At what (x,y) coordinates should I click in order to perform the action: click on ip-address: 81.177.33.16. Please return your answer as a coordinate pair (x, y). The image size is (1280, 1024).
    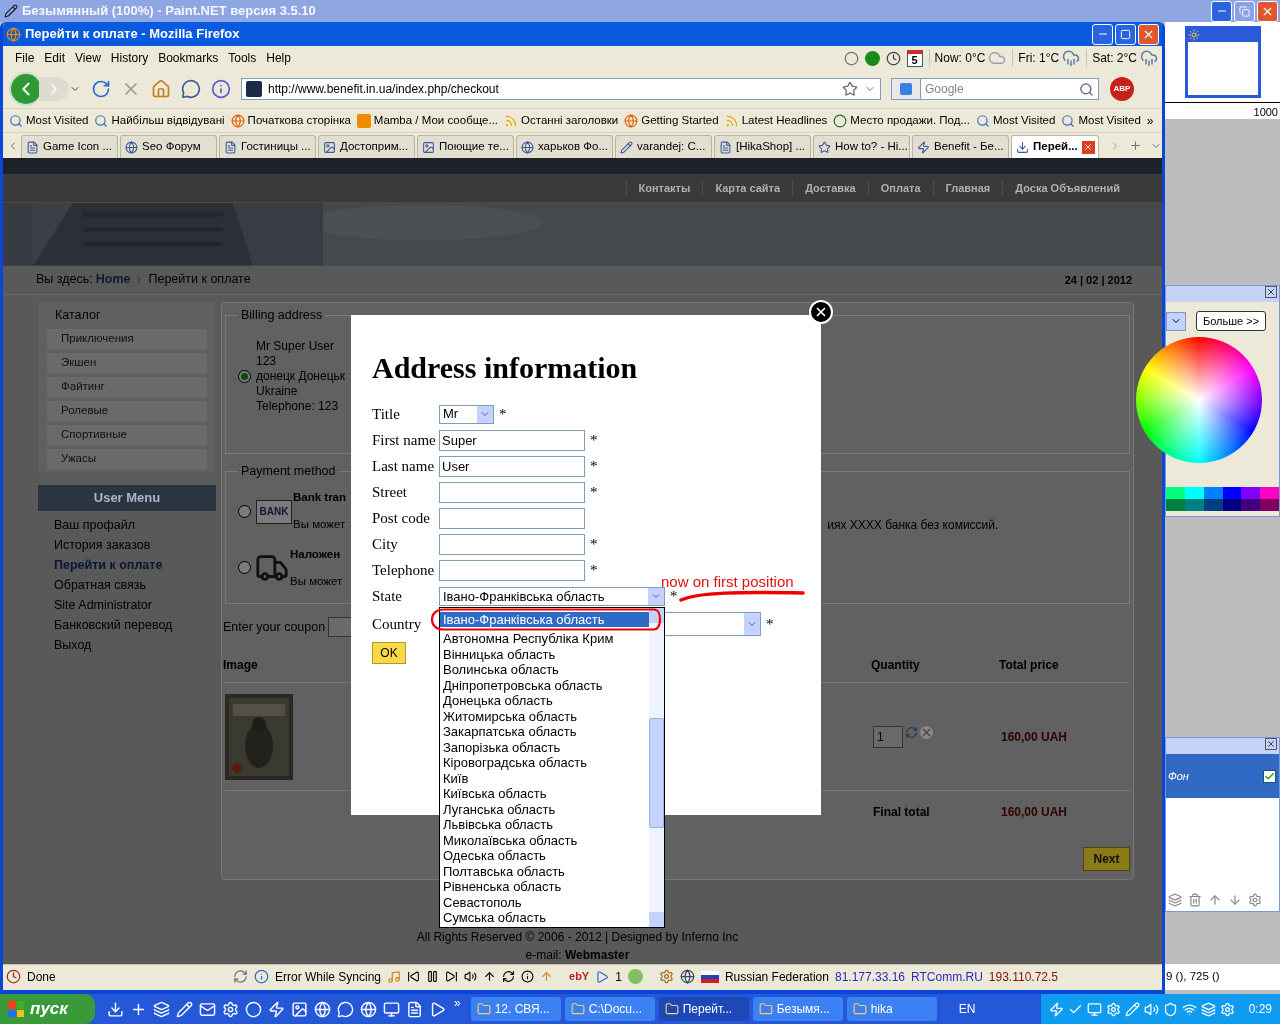
    Looking at the image, I should click on (870, 977).